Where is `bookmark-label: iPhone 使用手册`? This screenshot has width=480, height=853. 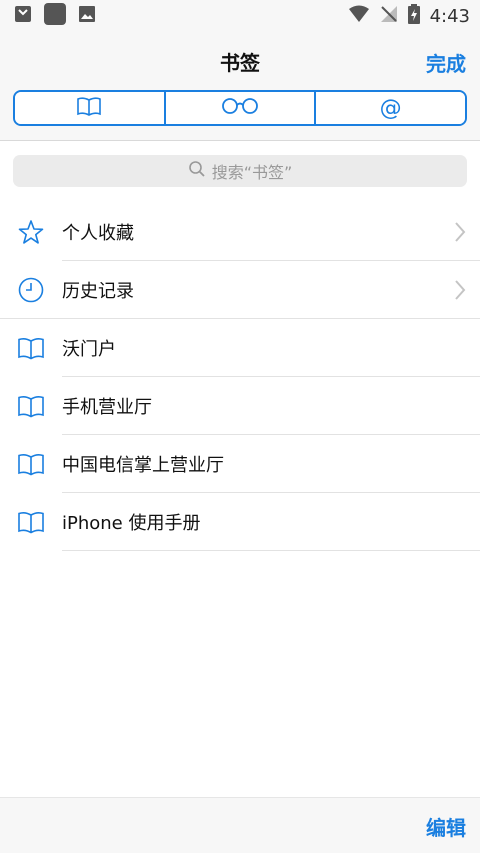
bookmark-label: iPhone 使用手册 is located at coordinates (131, 523).